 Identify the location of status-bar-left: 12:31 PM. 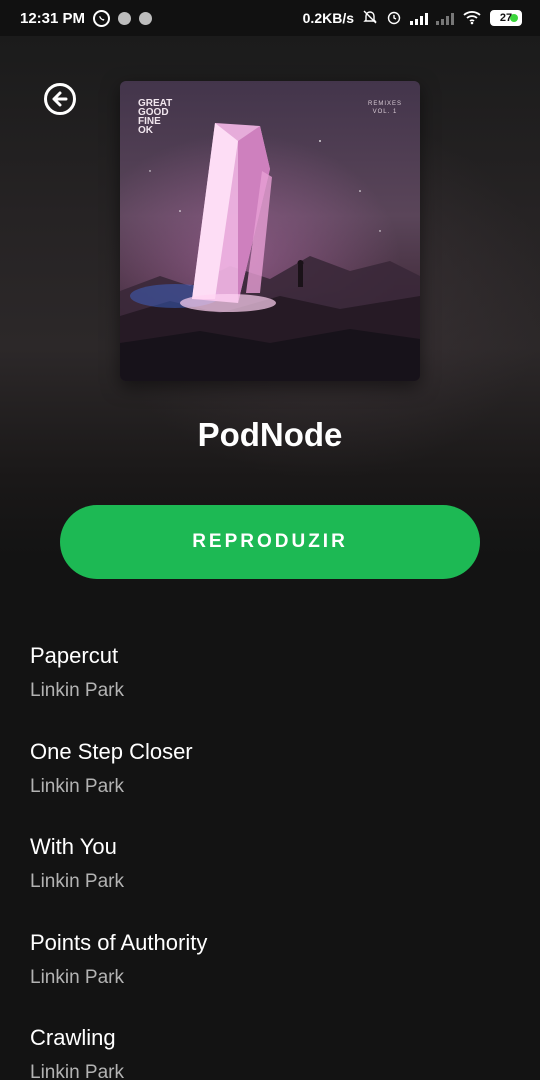
(86, 18).